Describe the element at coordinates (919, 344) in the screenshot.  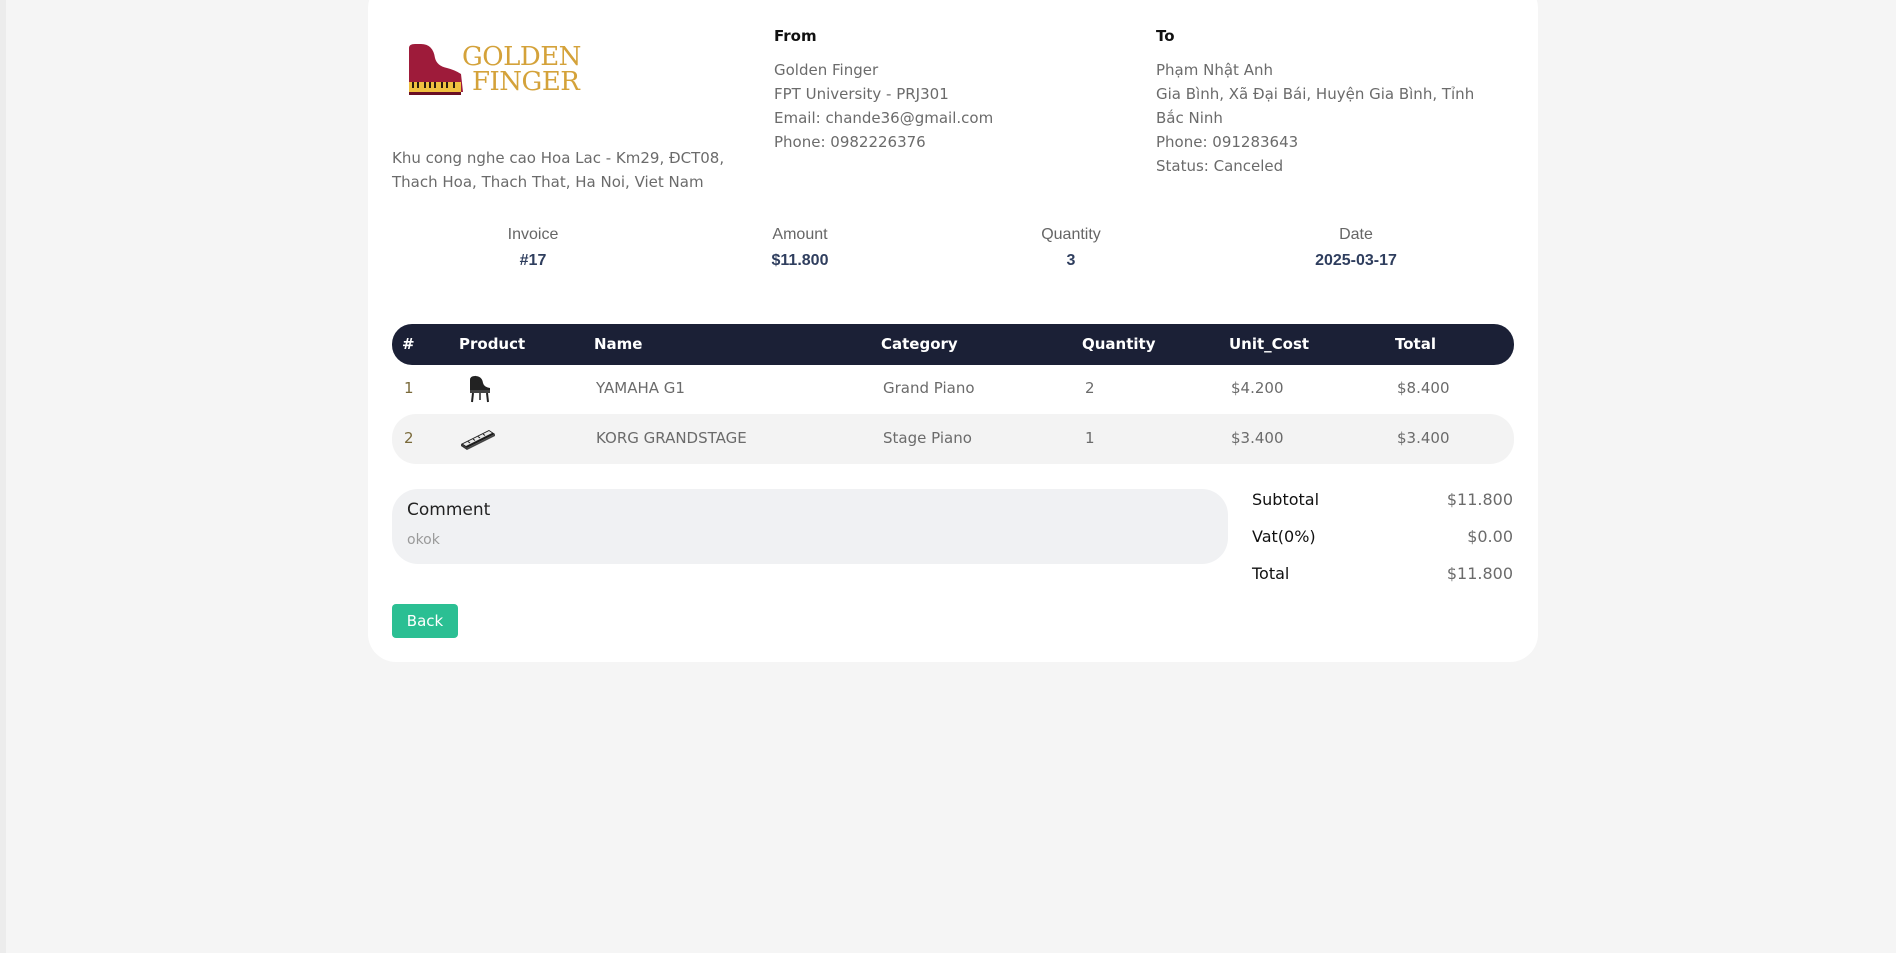
I see `col-header-category: Category` at that location.